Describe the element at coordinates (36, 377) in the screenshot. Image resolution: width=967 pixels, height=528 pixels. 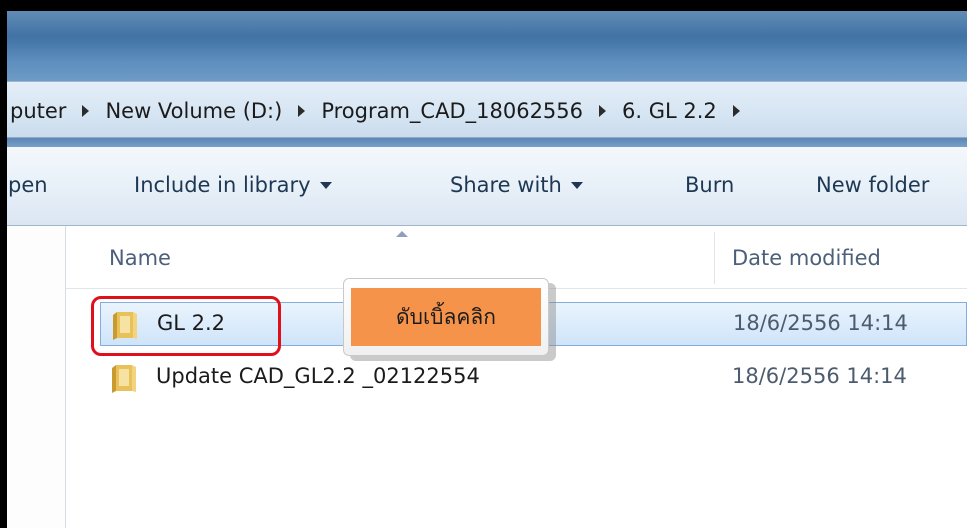
I see `navigation-pane` at that location.